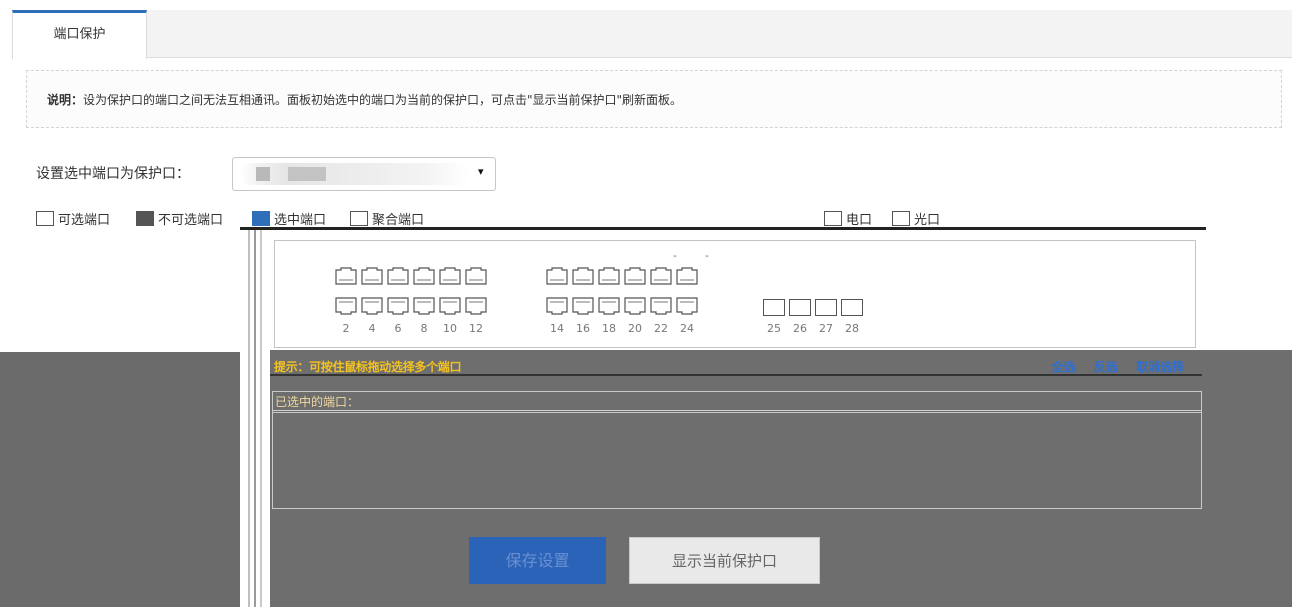  What do you see at coordinates (65, 100) in the screenshot?
I see `note-label: 说明：` at bounding box center [65, 100].